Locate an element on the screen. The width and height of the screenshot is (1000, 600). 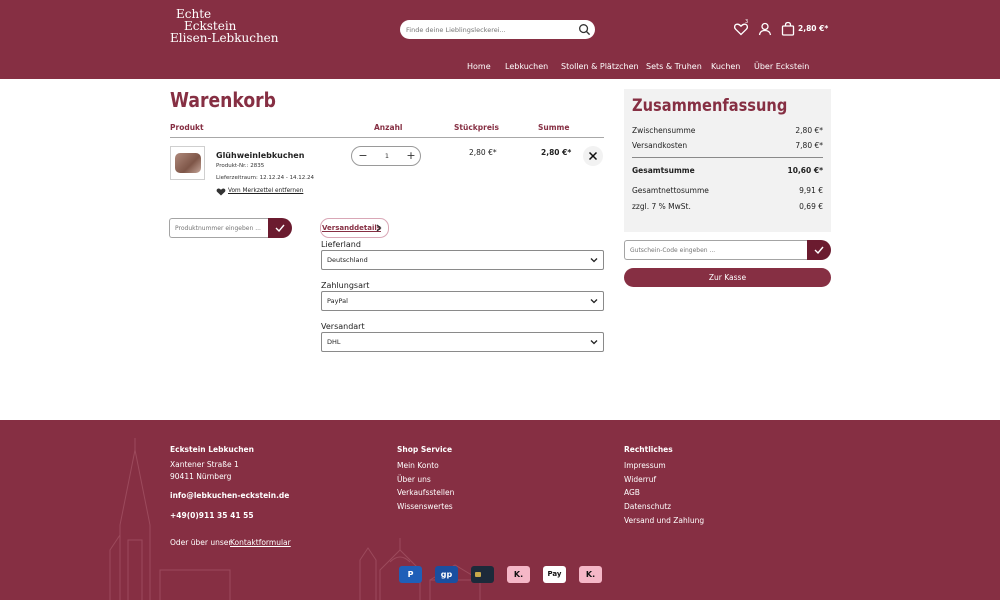
total-label: Gesamtsumme is located at coordinates (663, 170).